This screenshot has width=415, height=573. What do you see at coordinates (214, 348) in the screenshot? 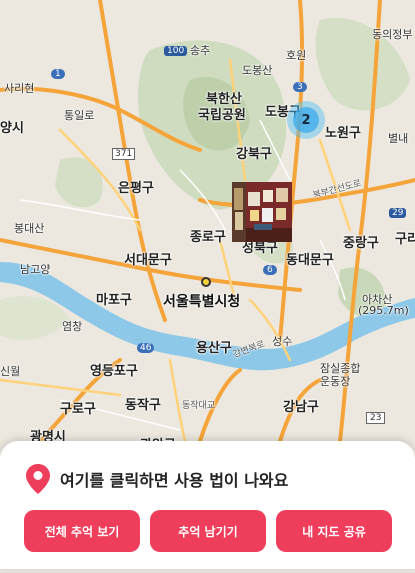
I see `label-yongsangu: 용산구` at bounding box center [214, 348].